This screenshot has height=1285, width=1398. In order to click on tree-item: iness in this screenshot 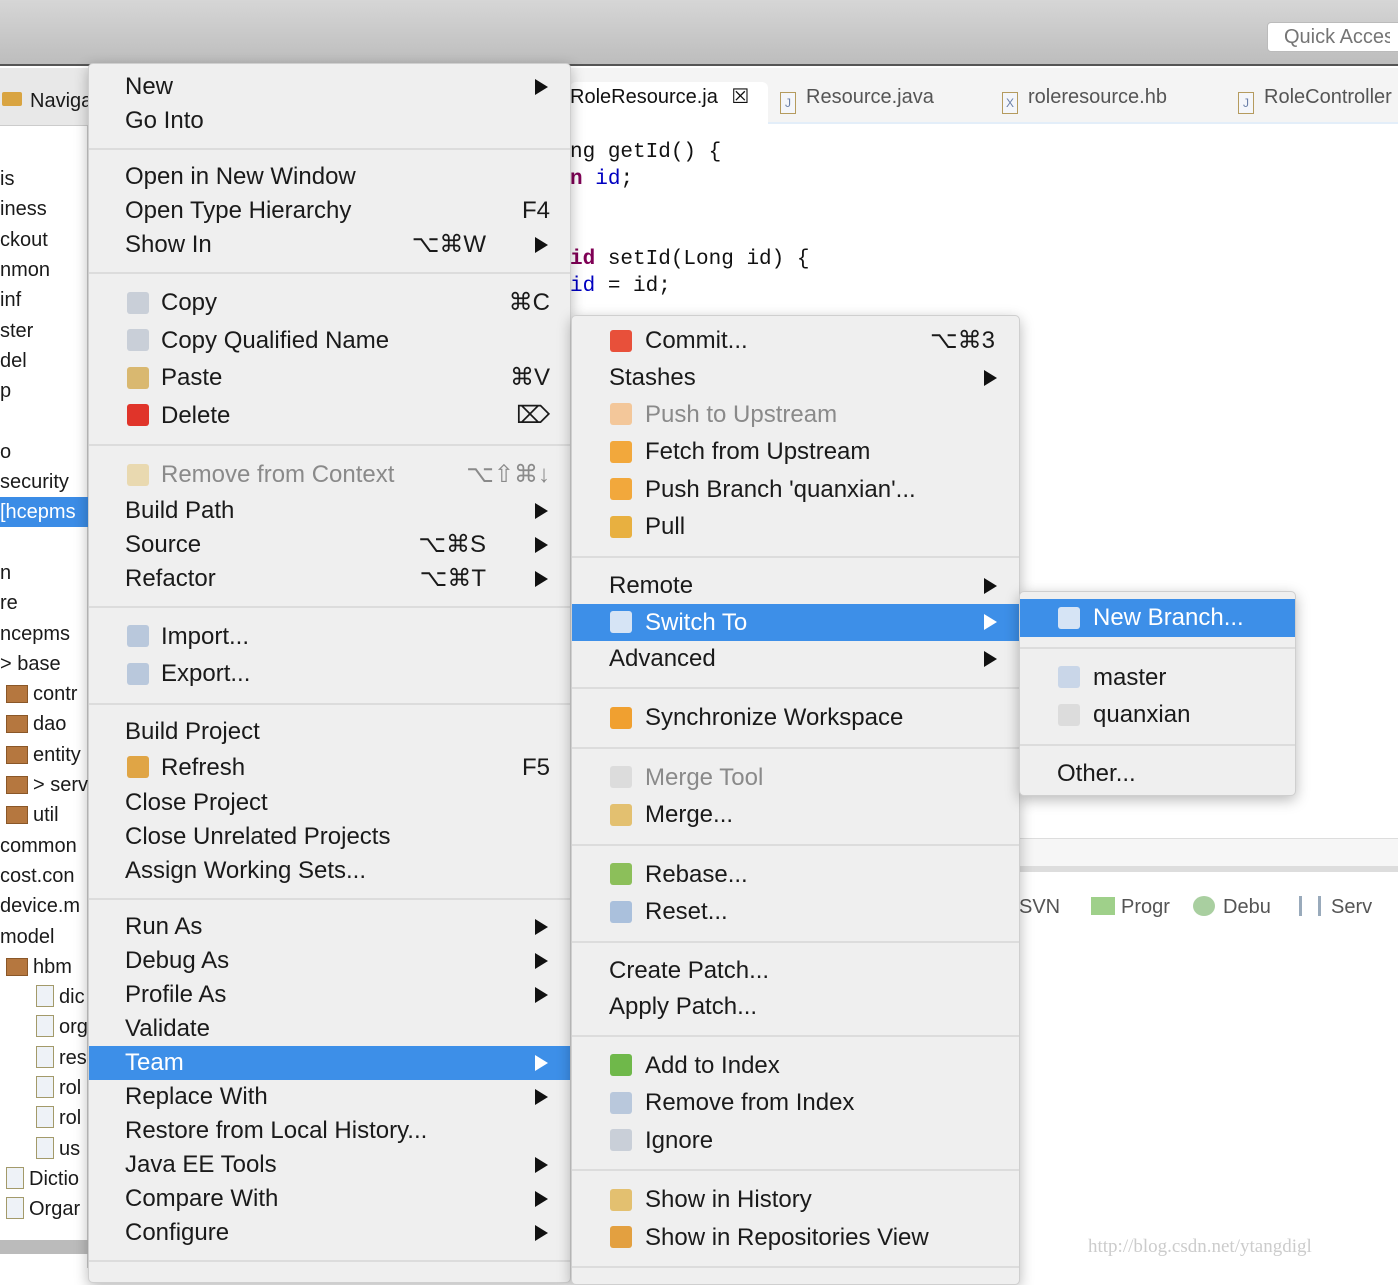, I will do `click(44, 209)`.